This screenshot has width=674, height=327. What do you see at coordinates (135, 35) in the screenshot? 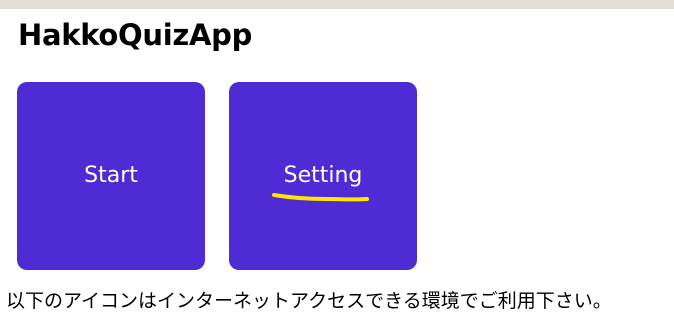
I see `app-title: HakkoQuizApp` at bounding box center [135, 35].